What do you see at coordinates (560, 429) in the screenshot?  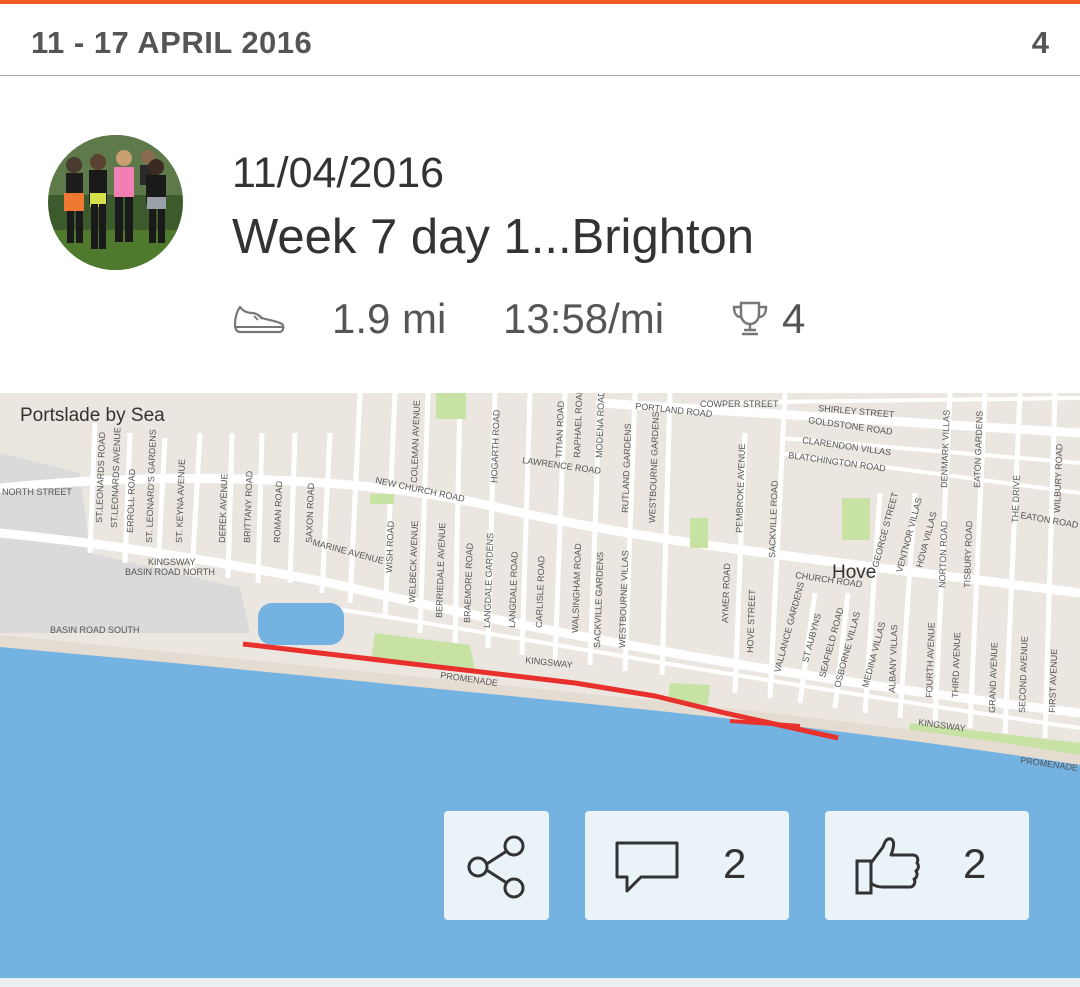 I see `road-label: TITIAN ROAD` at bounding box center [560, 429].